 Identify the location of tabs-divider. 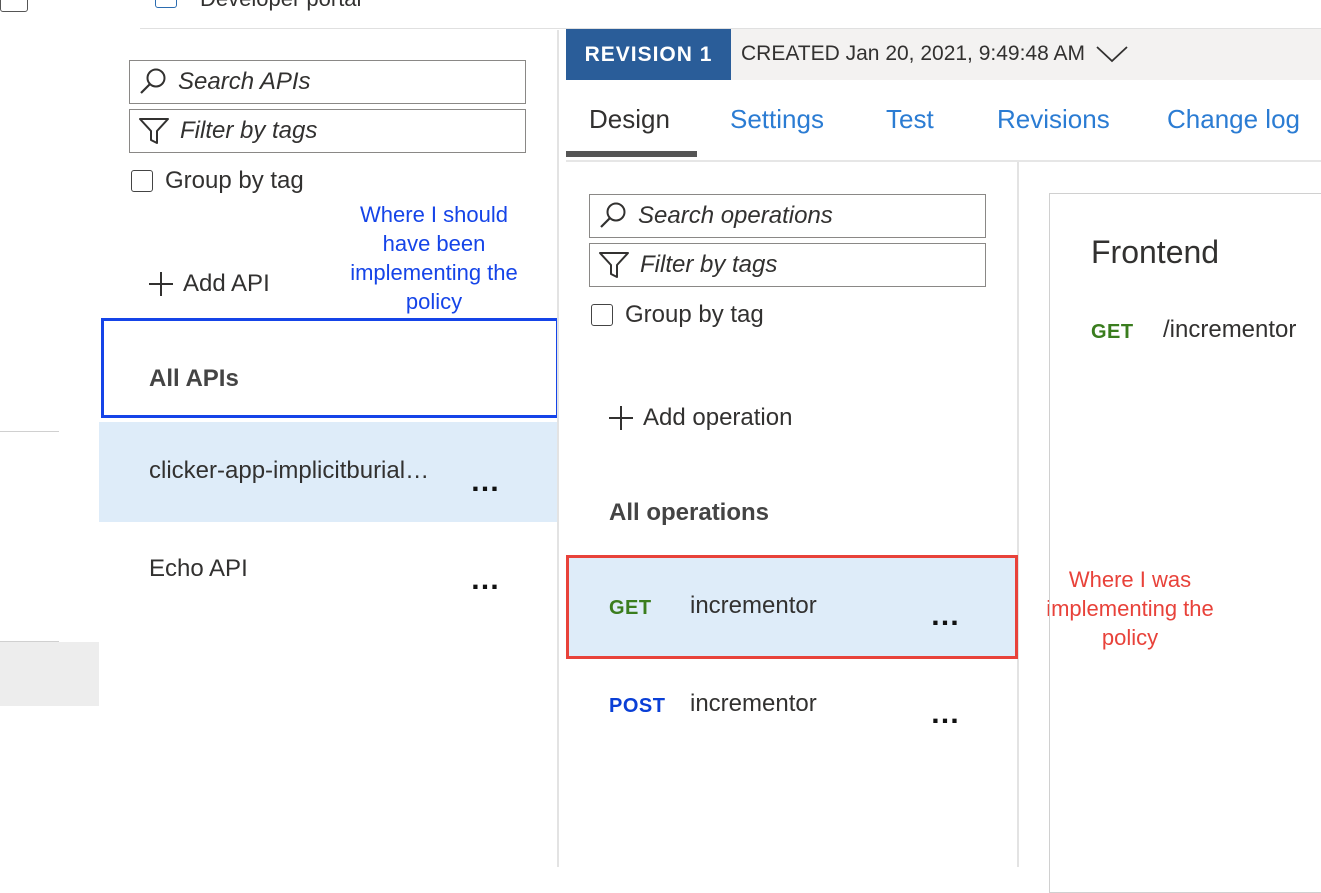
(943, 161).